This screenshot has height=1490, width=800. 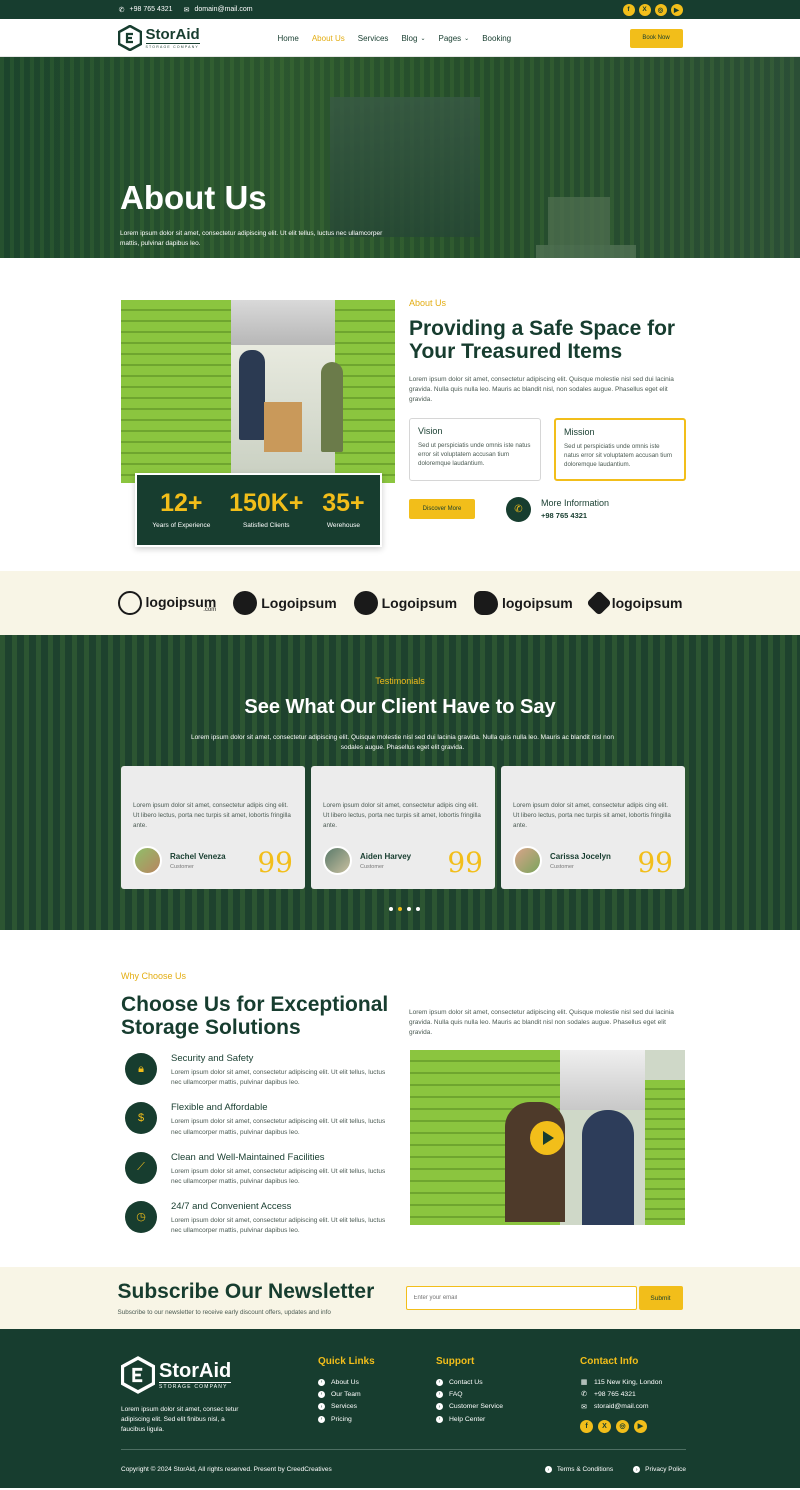 What do you see at coordinates (400, 909) in the screenshot?
I see `slider-dot-active` at bounding box center [400, 909].